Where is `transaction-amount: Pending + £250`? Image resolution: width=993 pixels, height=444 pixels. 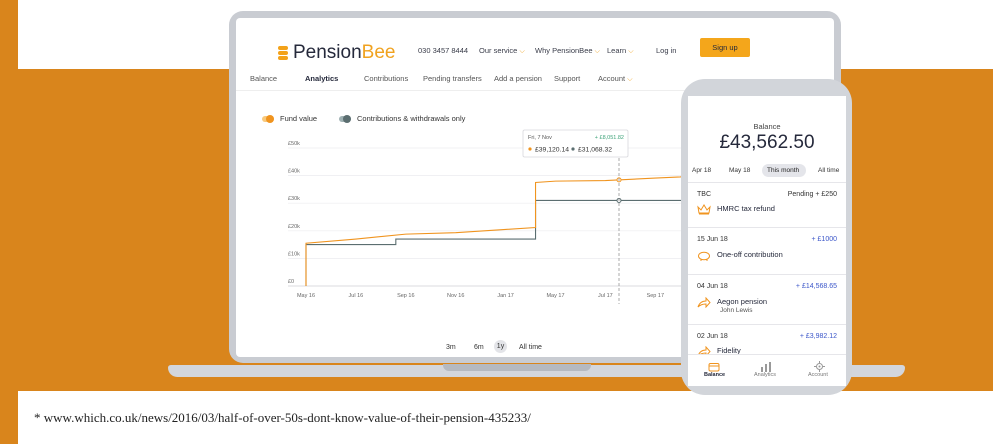
transaction-amount: Pending + £250 is located at coordinates (812, 194).